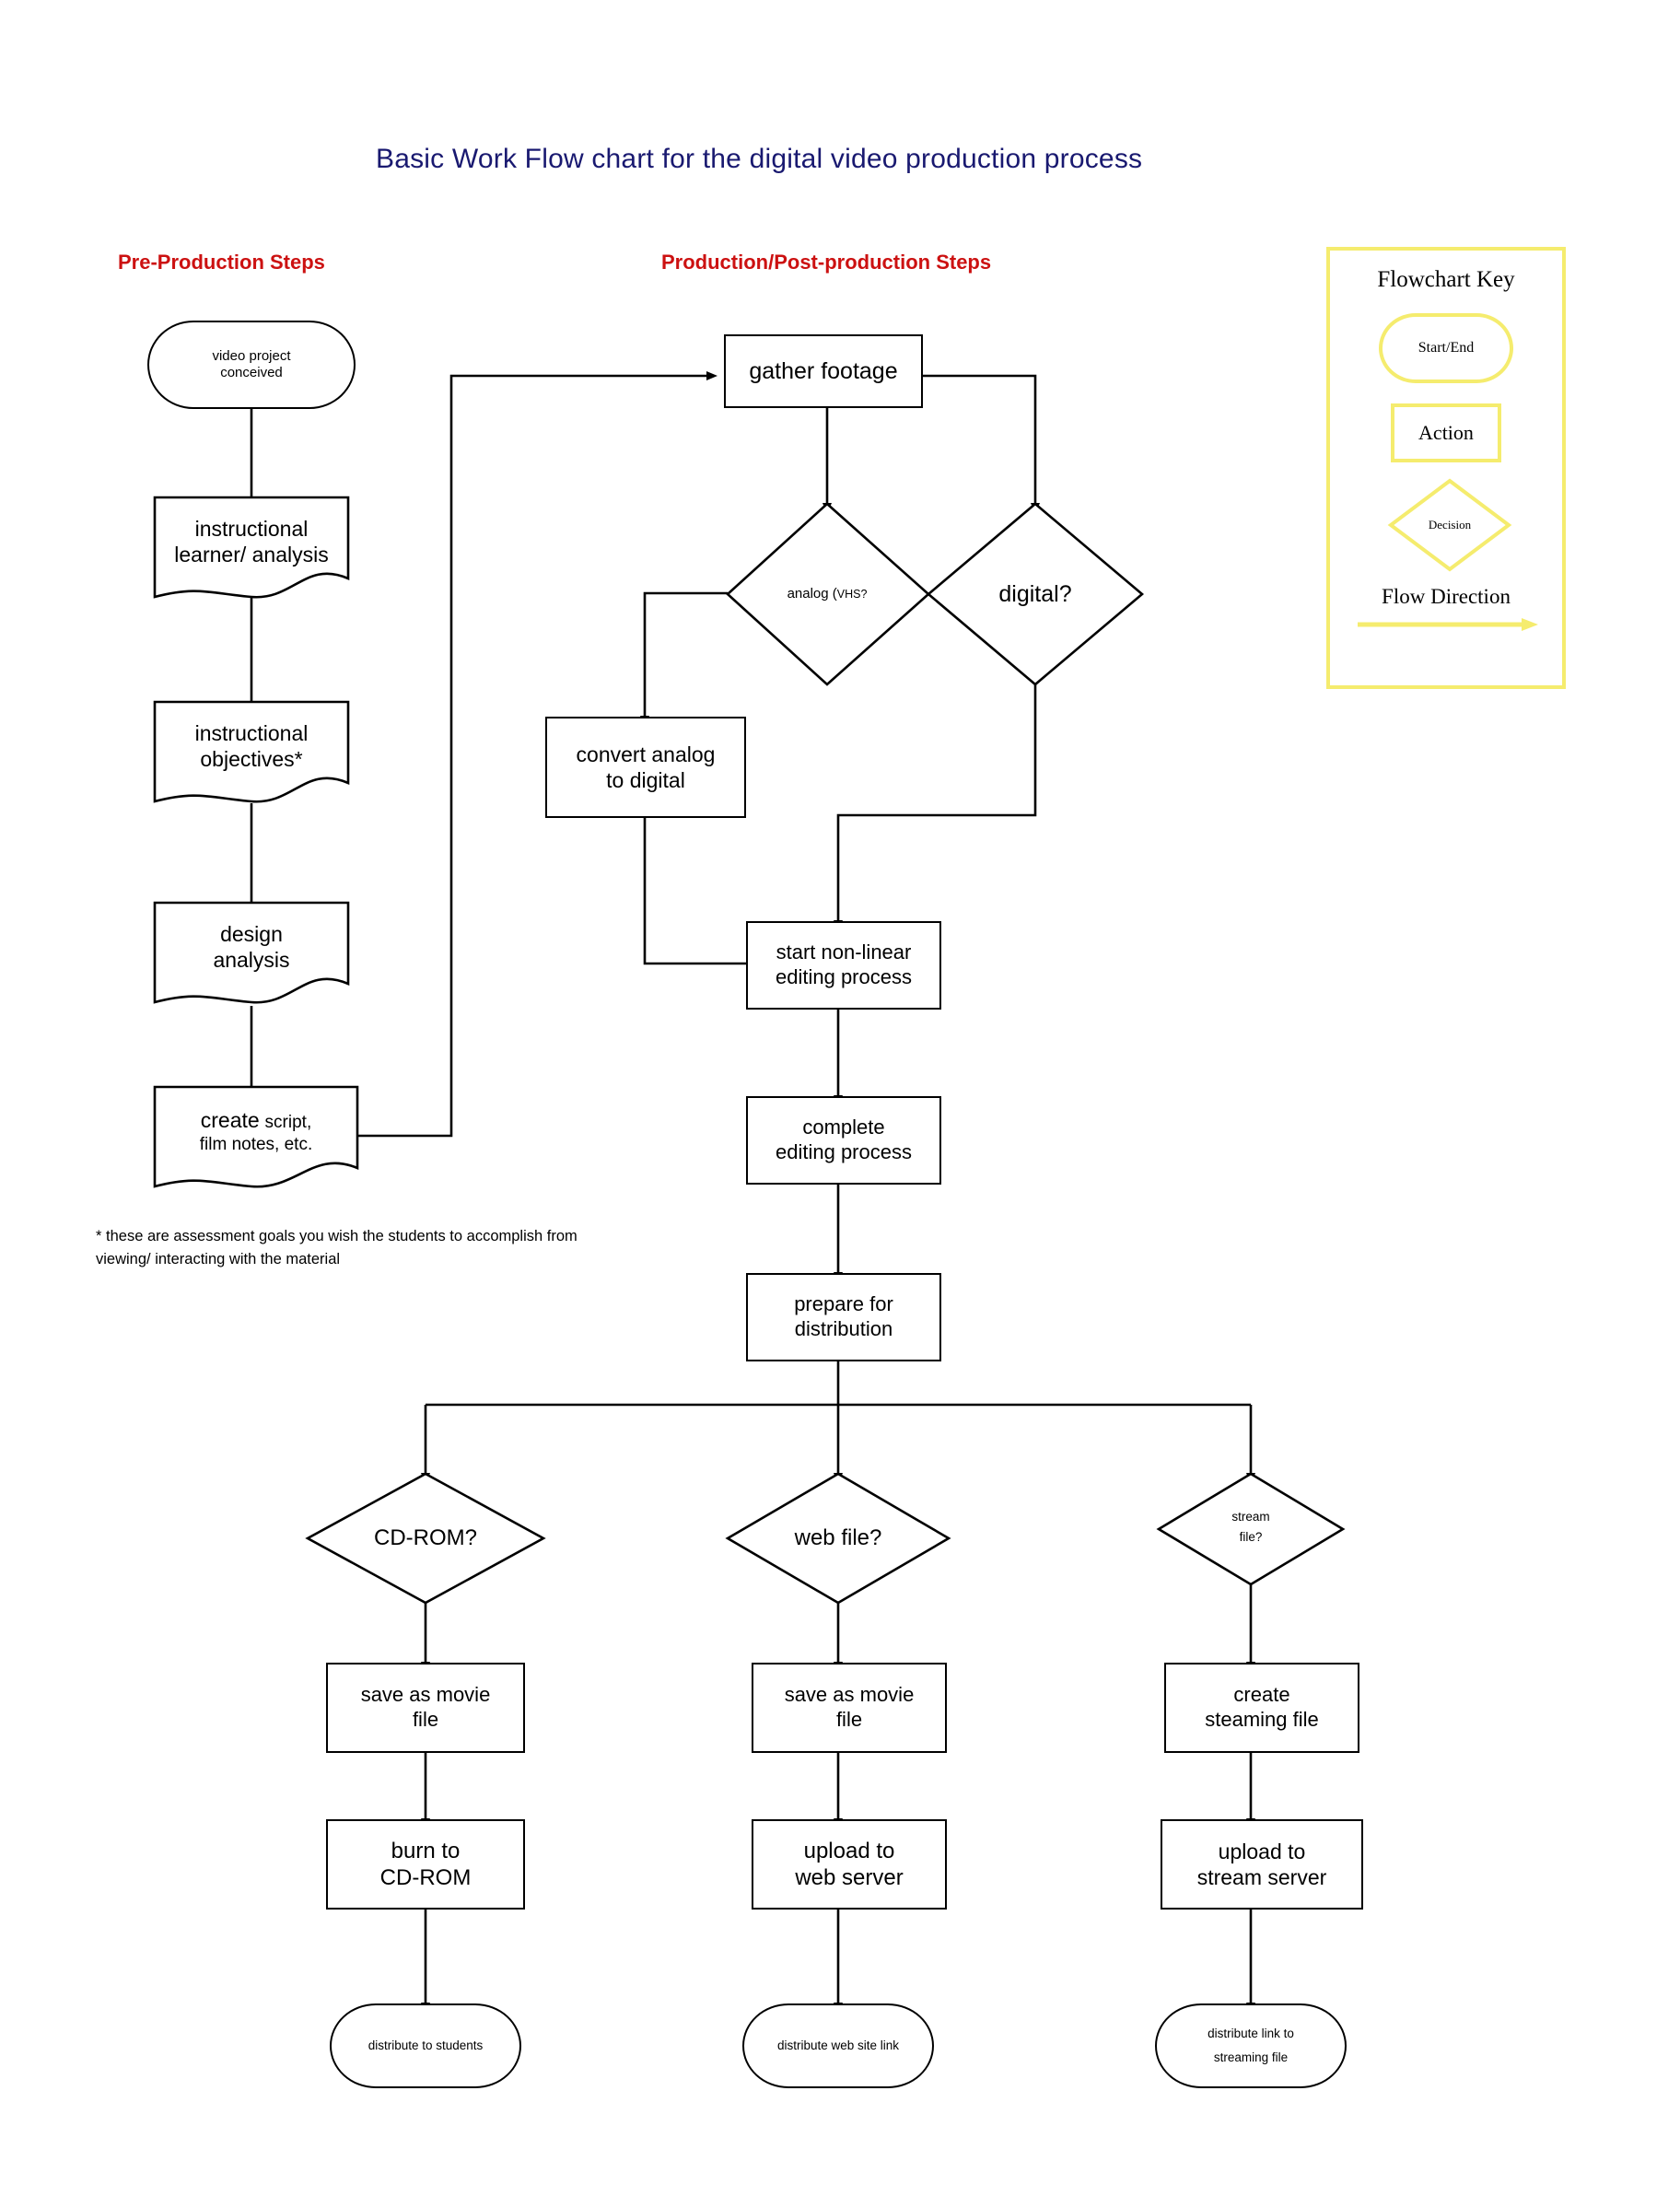  What do you see at coordinates (1446, 596) in the screenshot?
I see `key-flow-direction-label: Flow Direction` at bounding box center [1446, 596].